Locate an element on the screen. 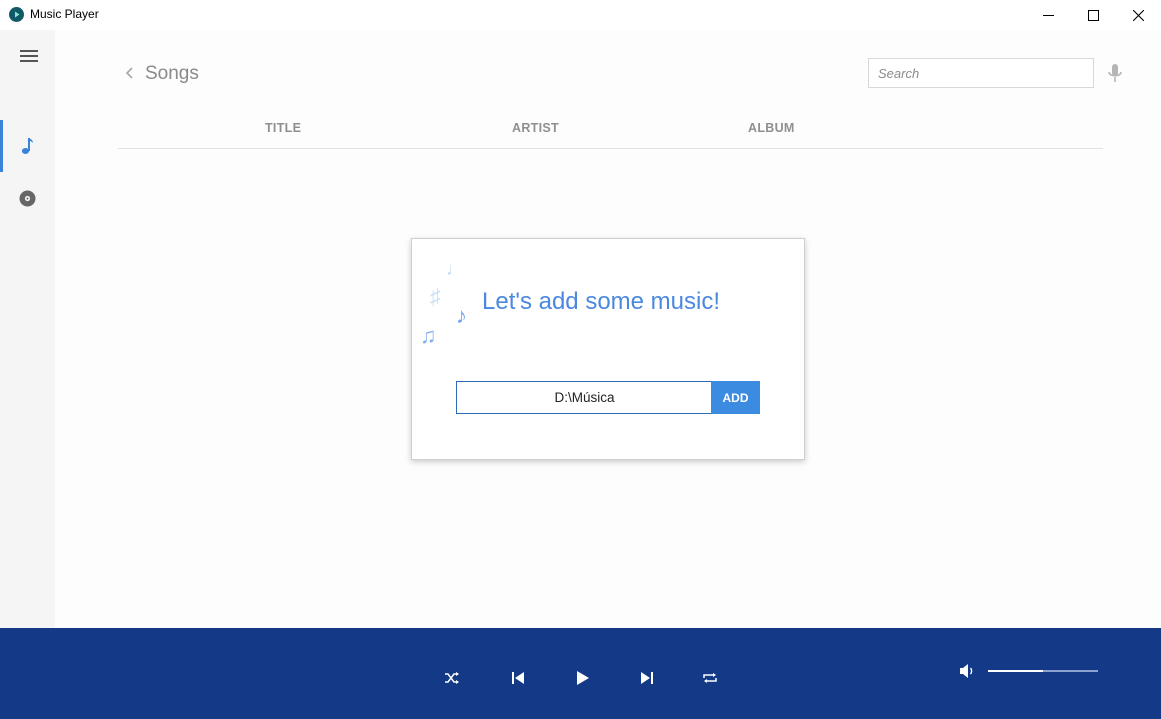  sharp-icon: ♯ is located at coordinates (435, 296).